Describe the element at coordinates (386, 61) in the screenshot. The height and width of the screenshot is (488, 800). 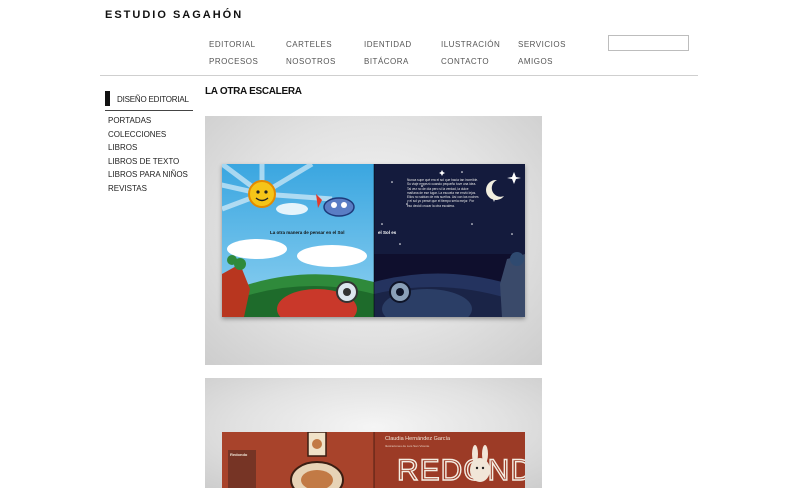
I see `nav-bitacora: BITÁCORA` at that location.